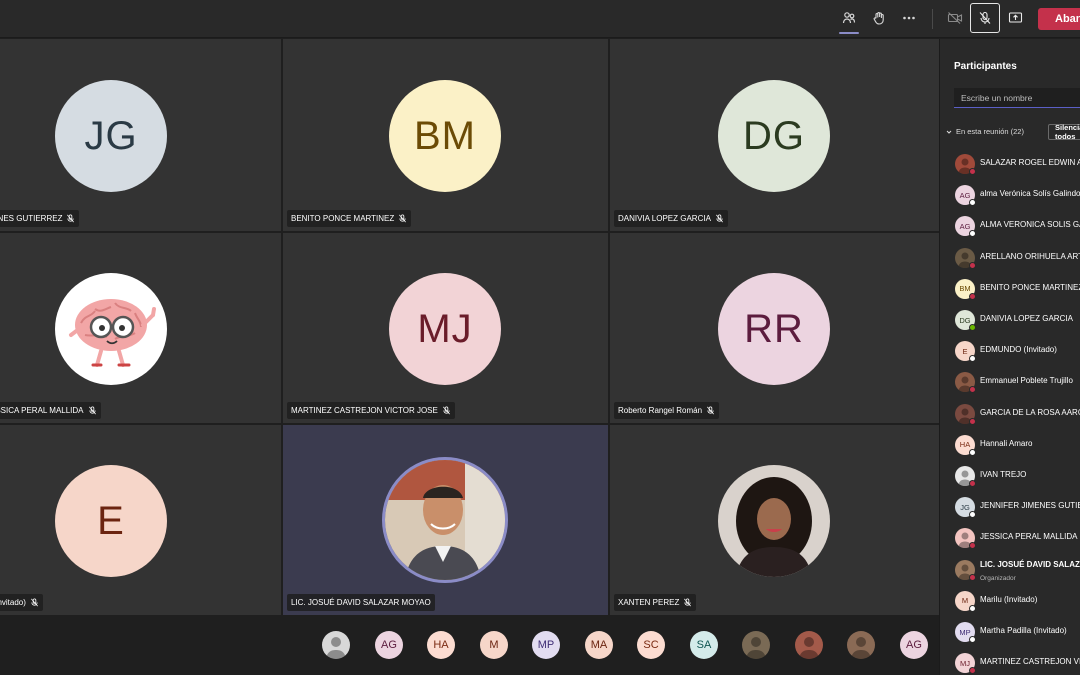 The width and height of the screenshot is (1080, 675). I want to click on overflow-avatar: MP, so click(546, 645).